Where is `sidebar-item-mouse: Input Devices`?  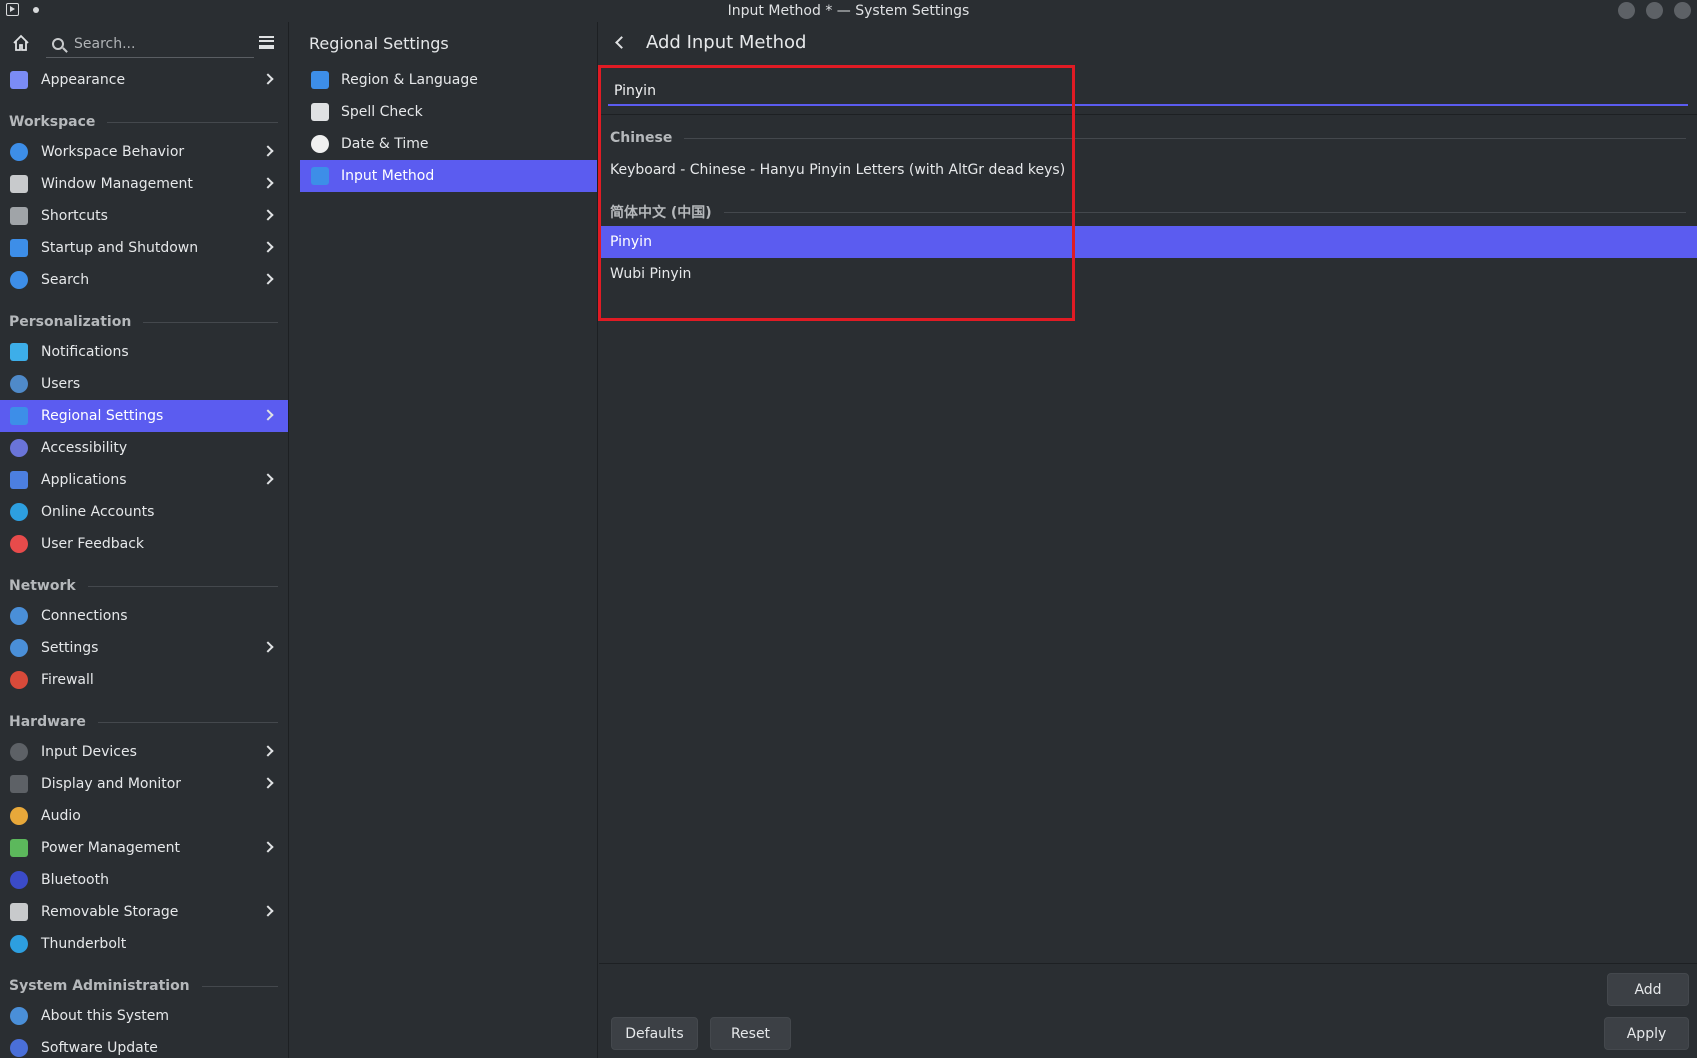 sidebar-item-mouse: Input Devices is located at coordinates (144, 752).